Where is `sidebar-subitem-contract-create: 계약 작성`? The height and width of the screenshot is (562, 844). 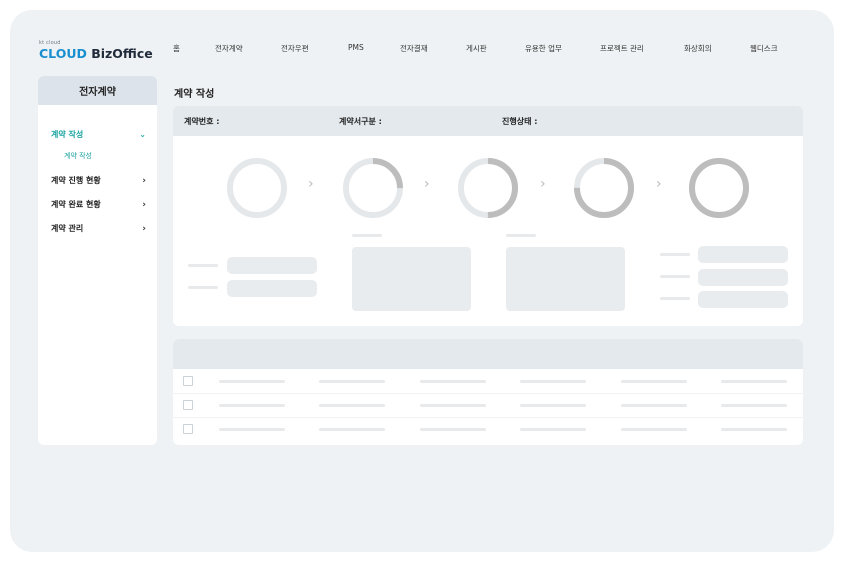
sidebar-subitem-contract-create: 계약 작성 is located at coordinates (78, 156).